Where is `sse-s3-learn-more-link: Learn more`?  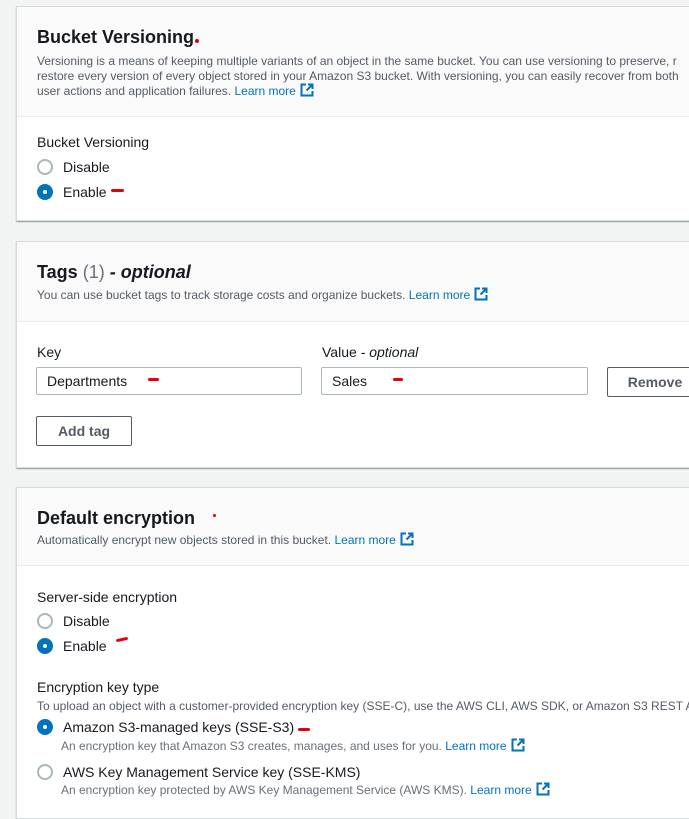 sse-s3-learn-more-link: Learn more is located at coordinates (475, 746).